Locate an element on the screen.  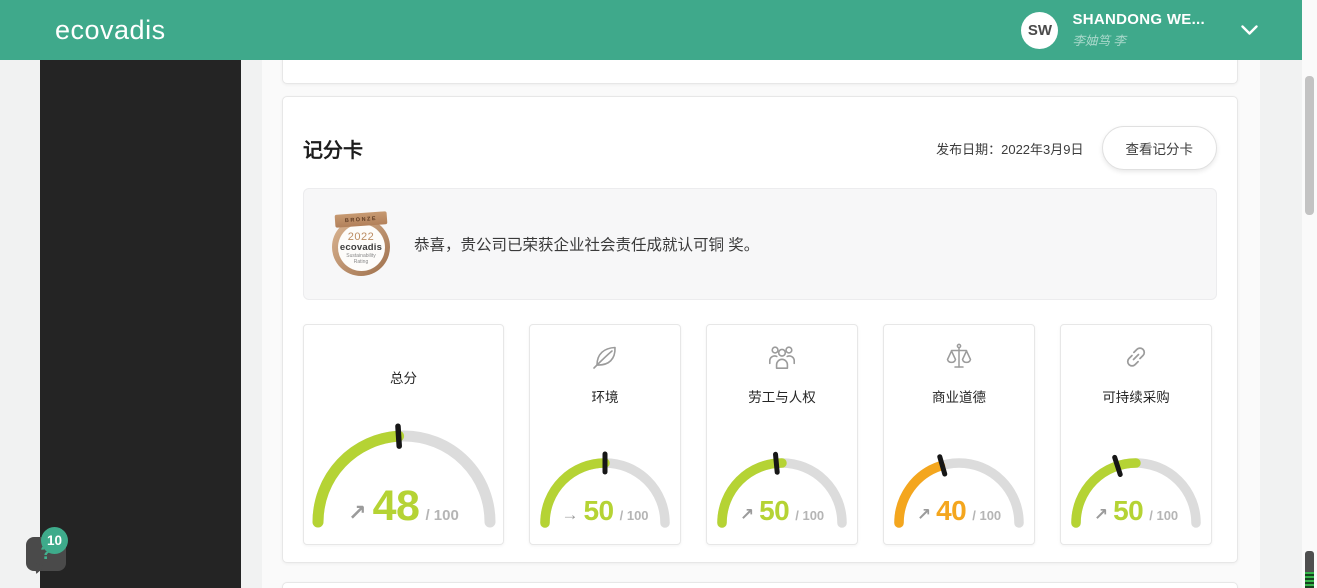
award-banner-text: 恭喜，贵公司已荣获企业社会责任成就认可铜 奖。 is located at coordinates (587, 245).